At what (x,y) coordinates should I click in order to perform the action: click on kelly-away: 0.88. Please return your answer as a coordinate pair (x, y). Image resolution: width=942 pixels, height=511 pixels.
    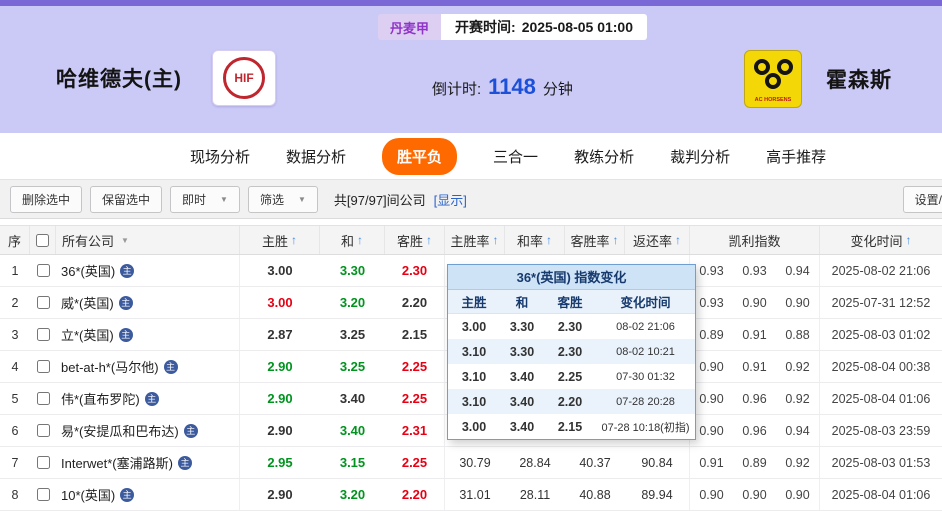
    Looking at the image, I should click on (798, 334).